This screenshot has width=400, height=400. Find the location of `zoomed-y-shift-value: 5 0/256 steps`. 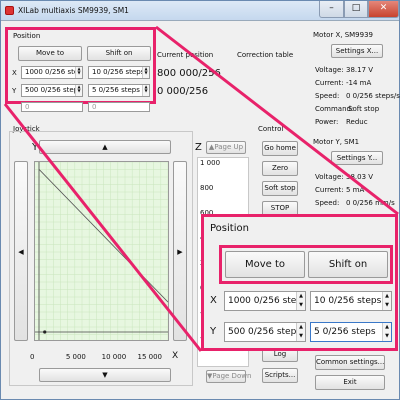

zoomed-y-shift-value: 5 0/256 steps is located at coordinates (345, 332).